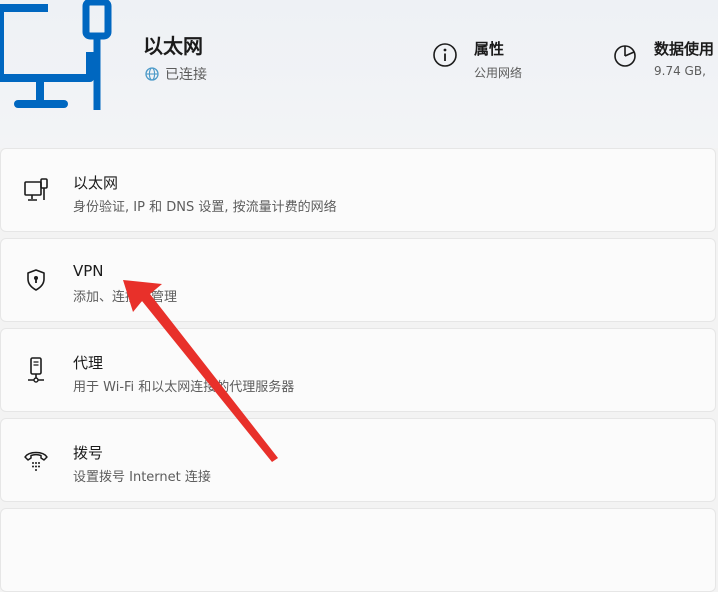 The height and width of the screenshot is (592, 718). Describe the element at coordinates (684, 49) in the screenshot. I see `data-usage-title: 数据使用` at that location.